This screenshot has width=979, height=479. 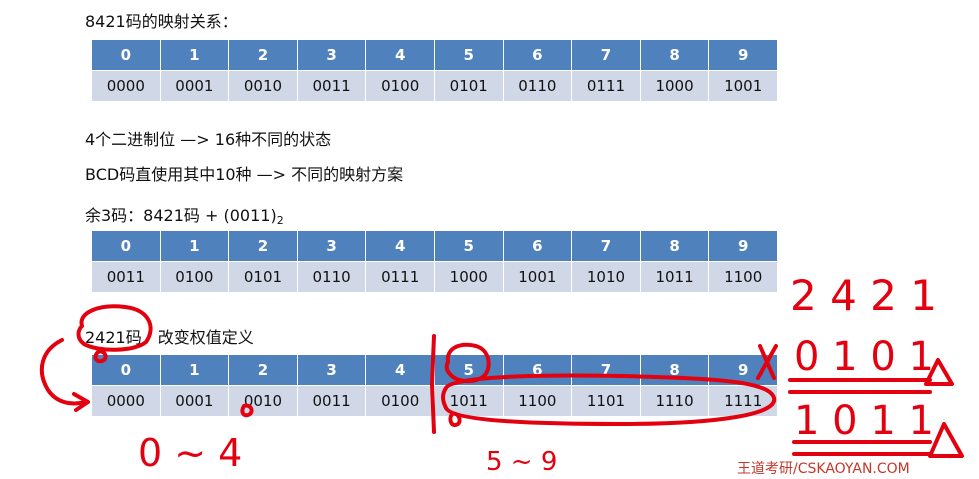 What do you see at coordinates (674, 401) in the screenshot?
I see `code-cell: 1110` at bounding box center [674, 401].